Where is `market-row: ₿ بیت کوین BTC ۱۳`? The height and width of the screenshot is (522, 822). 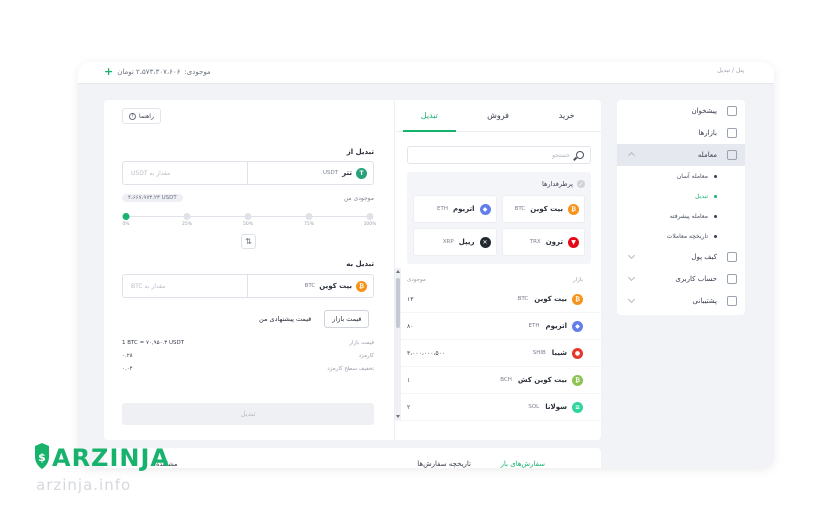
market-row: ₿ بیت کوین BTC ۱۳ is located at coordinates (498, 299).